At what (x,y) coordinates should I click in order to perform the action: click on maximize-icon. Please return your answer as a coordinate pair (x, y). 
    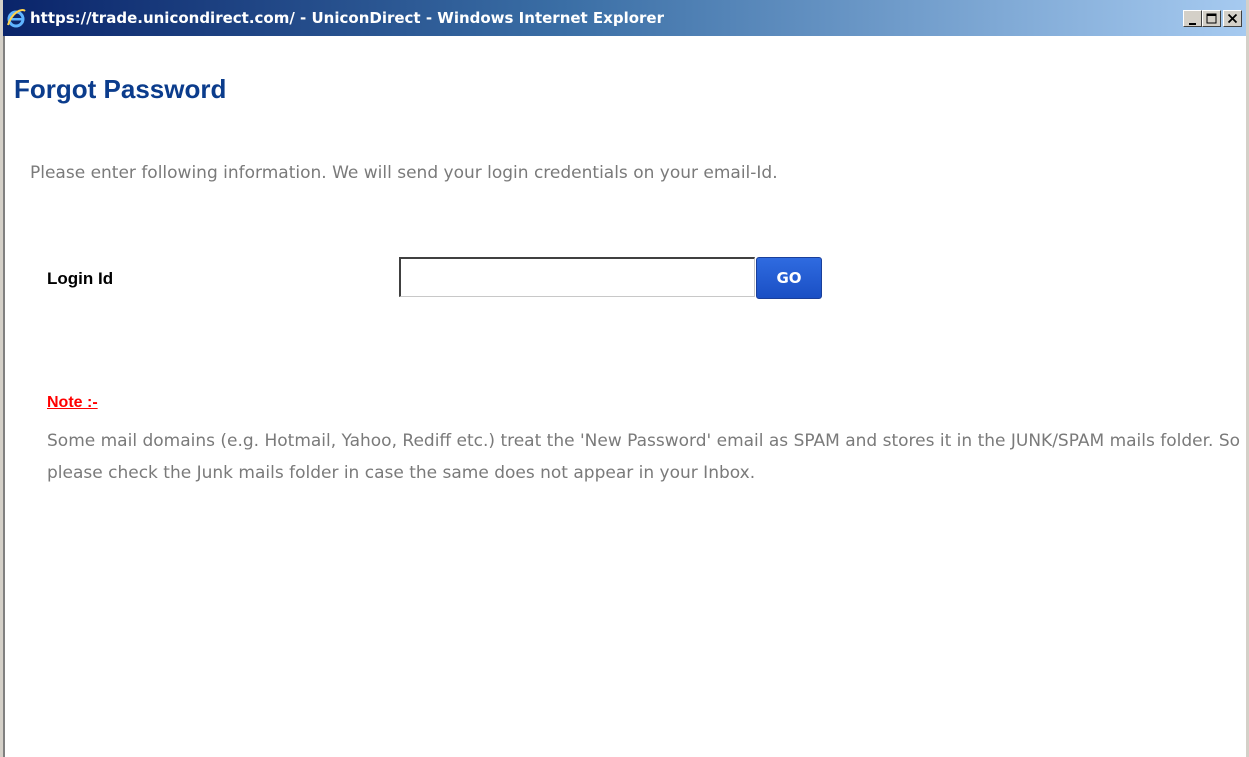
    Looking at the image, I should click on (1211, 18).